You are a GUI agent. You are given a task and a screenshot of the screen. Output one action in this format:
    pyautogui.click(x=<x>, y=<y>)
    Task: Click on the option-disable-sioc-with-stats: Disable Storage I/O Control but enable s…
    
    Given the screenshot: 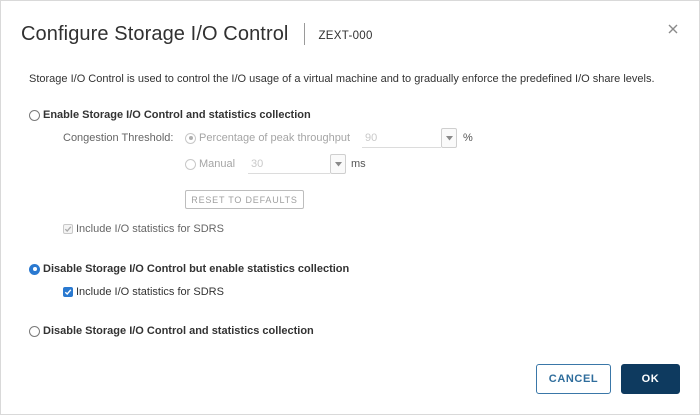 What is the action you would take?
    pyautogui.click(x=189, y=269)
    